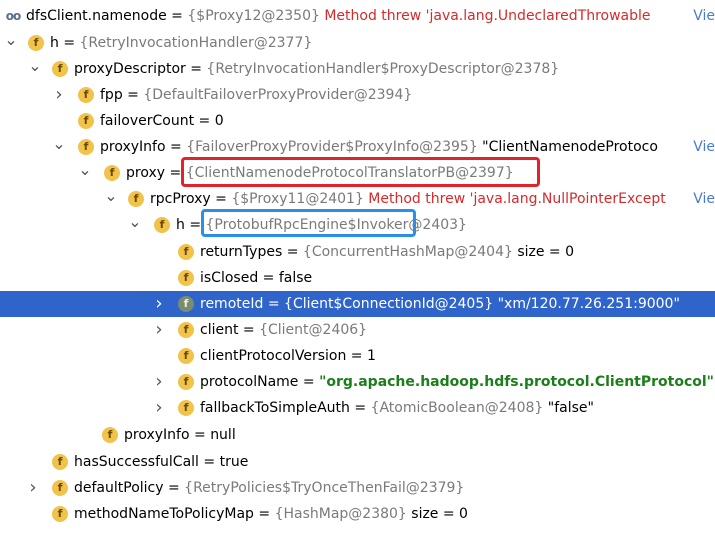 The height and width of the screenshot is (533, 715). I want to click on variable-name: clientProtocolVersion, so click(273, 356).